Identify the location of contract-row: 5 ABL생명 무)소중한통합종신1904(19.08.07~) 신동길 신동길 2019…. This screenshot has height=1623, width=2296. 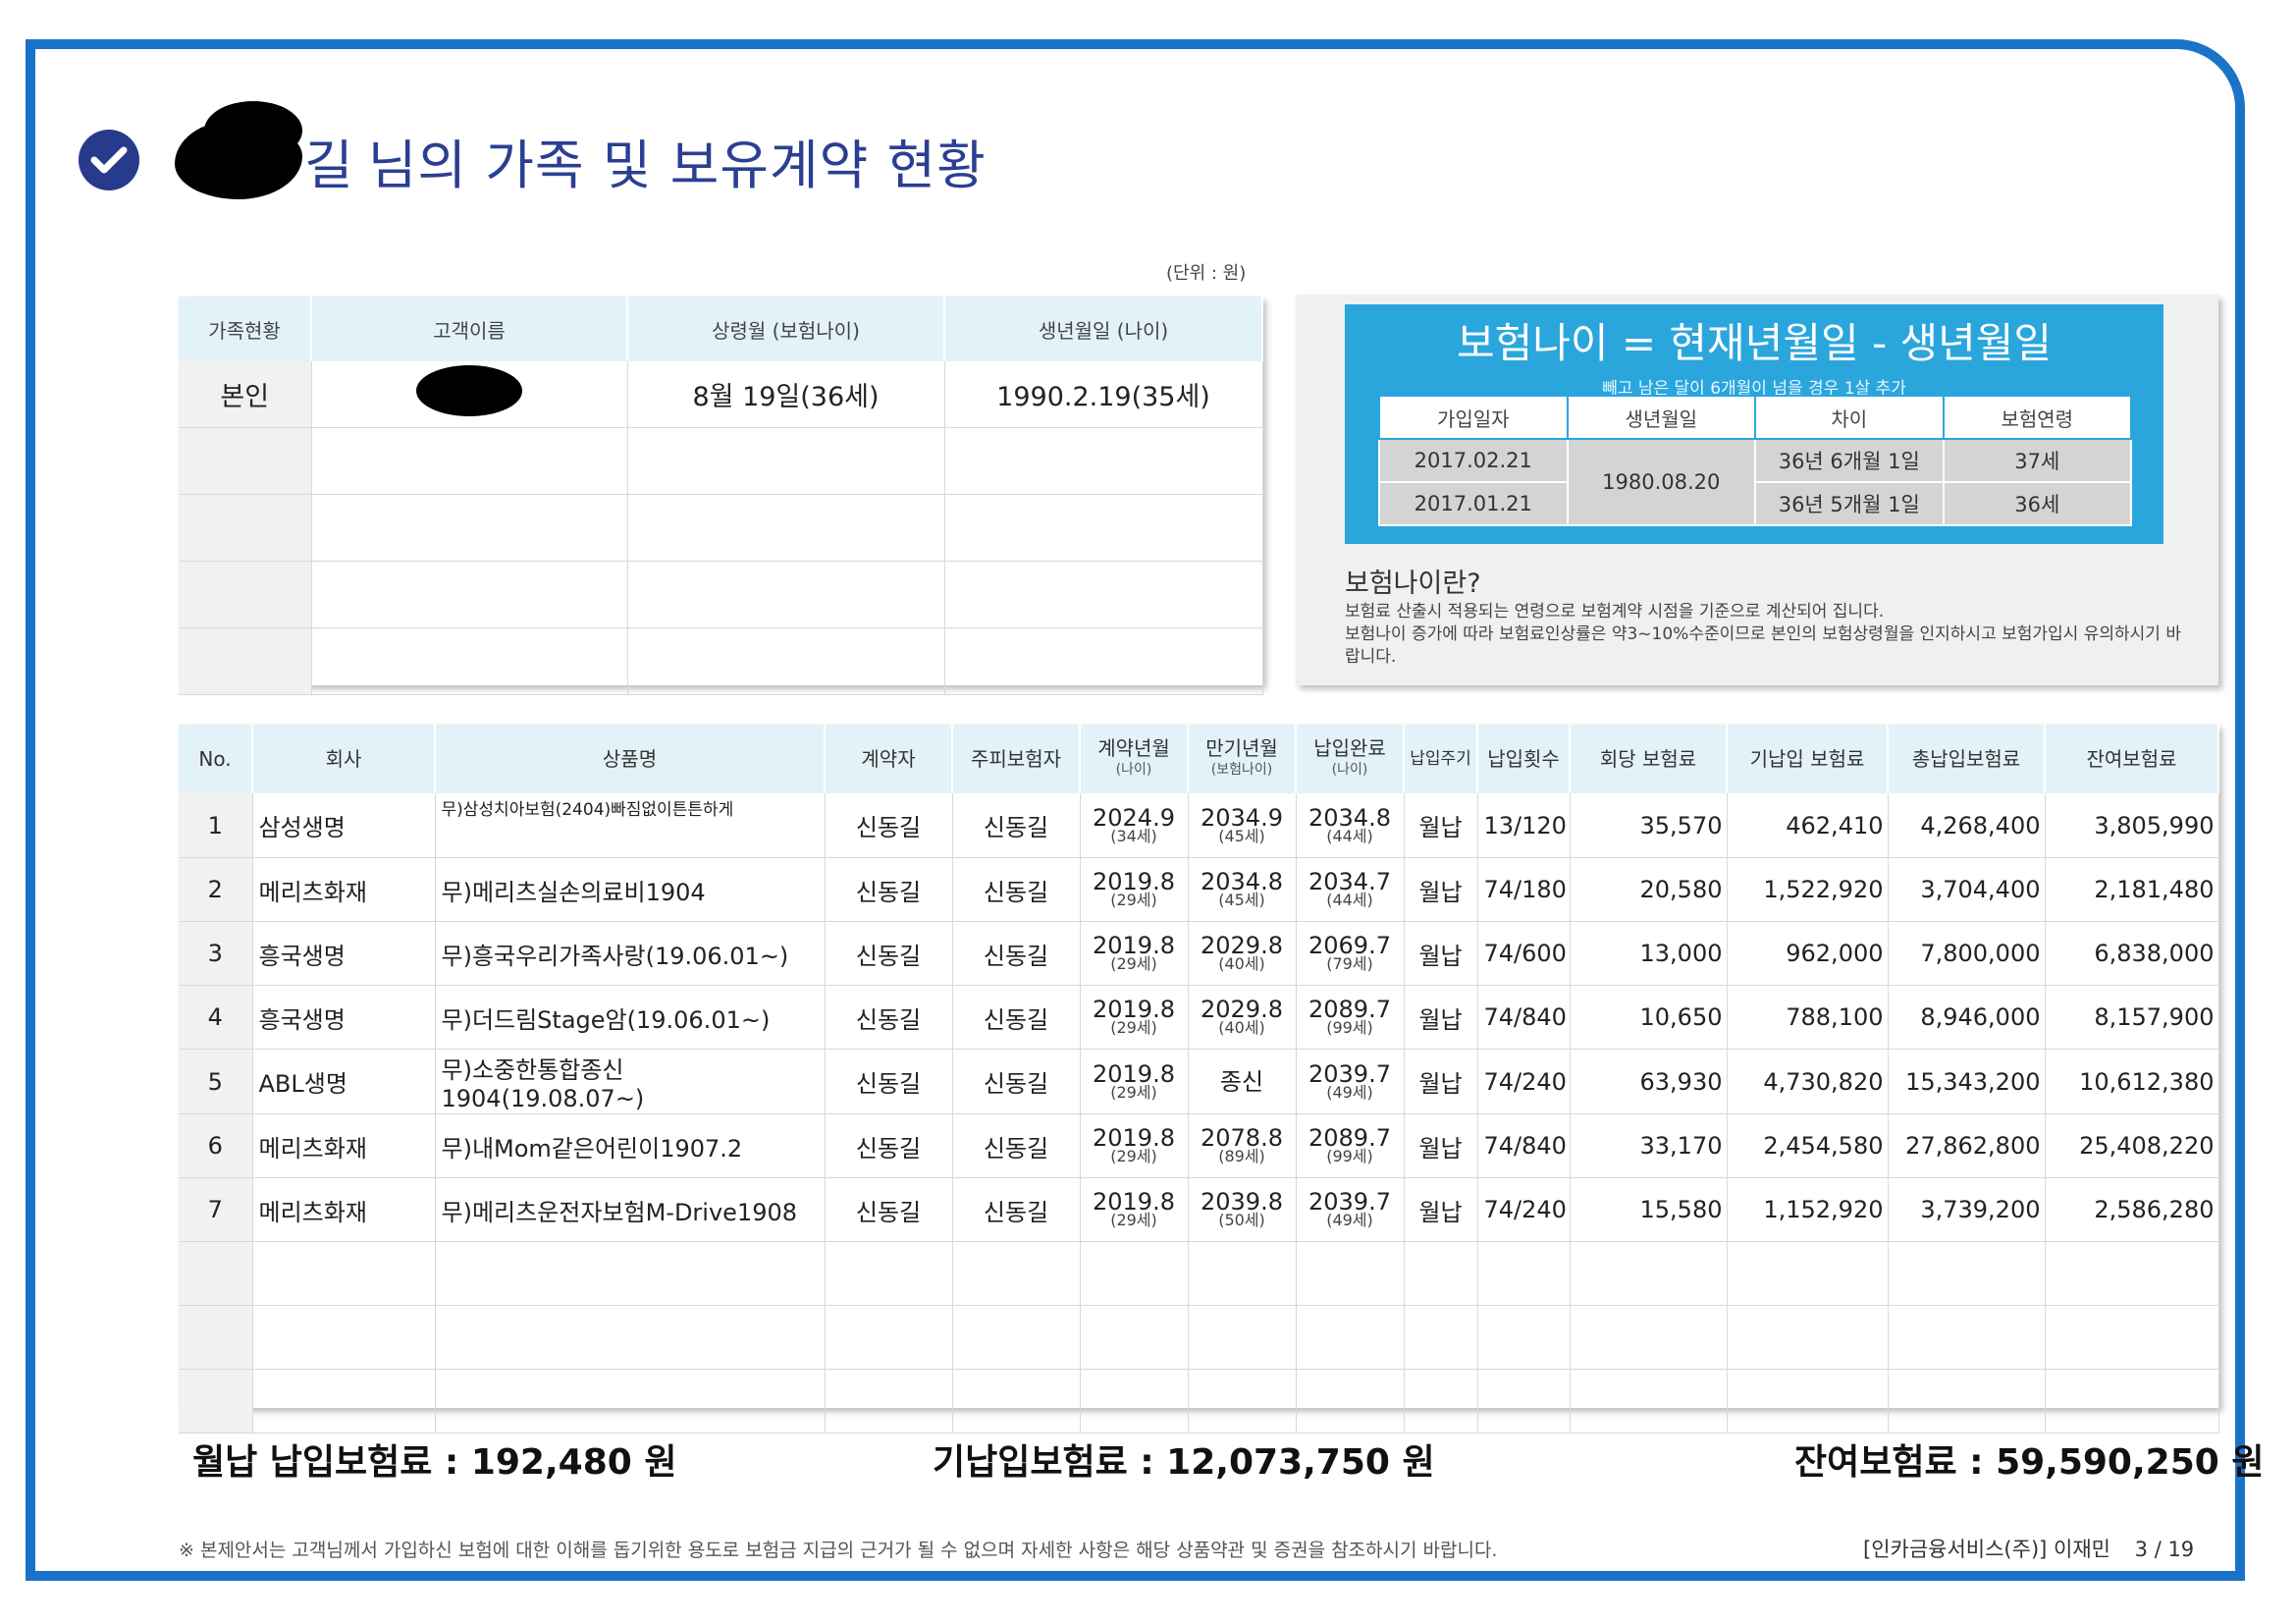
(1199, 1081).